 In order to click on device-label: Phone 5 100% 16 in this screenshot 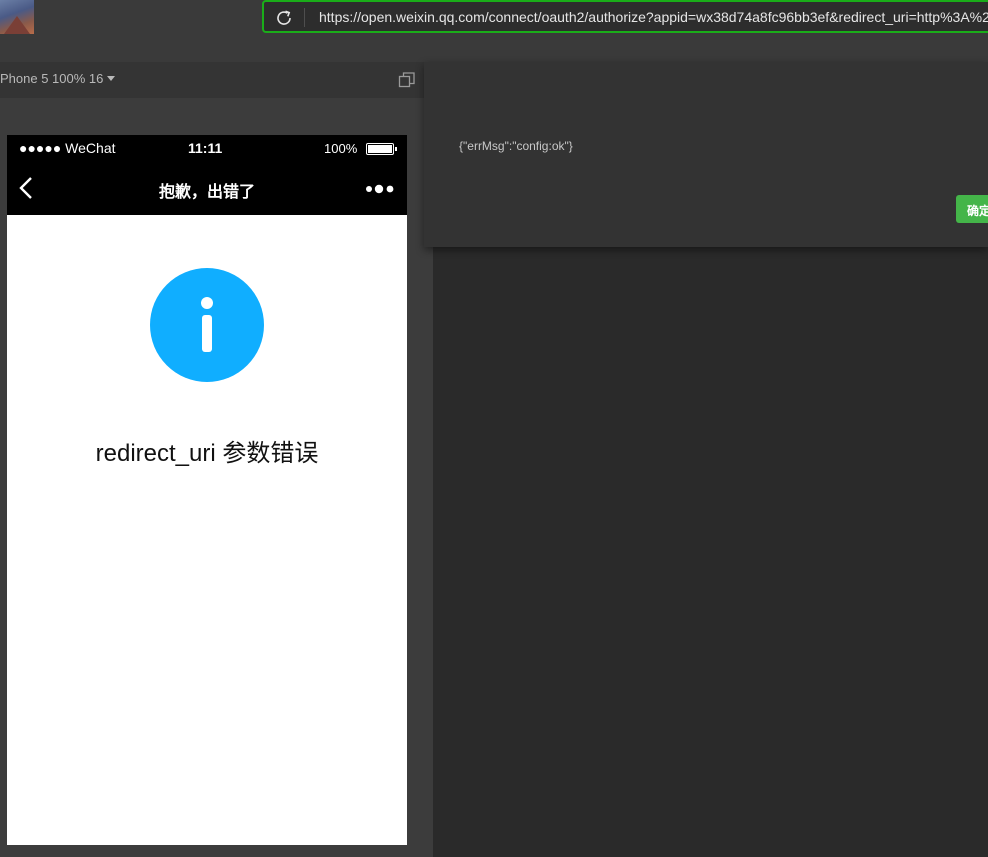, I will do `click(52, 78)`.